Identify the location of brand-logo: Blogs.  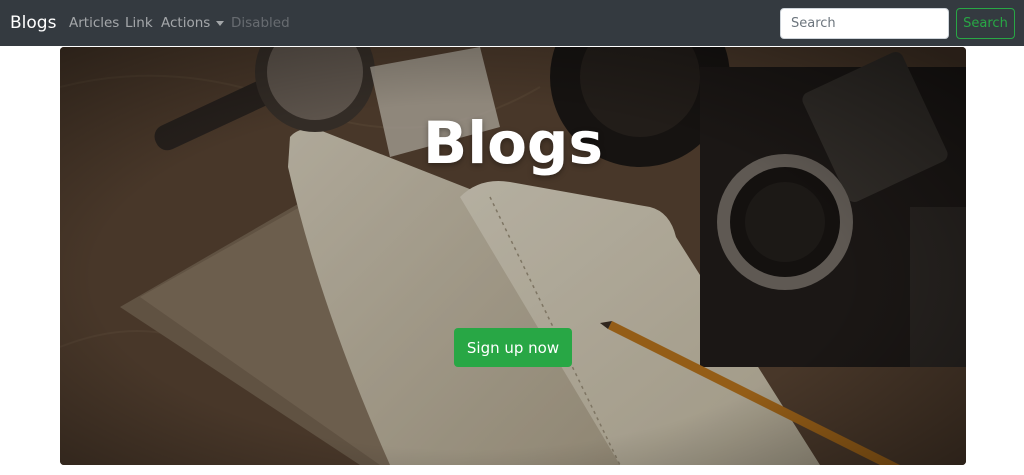
(33, 23).